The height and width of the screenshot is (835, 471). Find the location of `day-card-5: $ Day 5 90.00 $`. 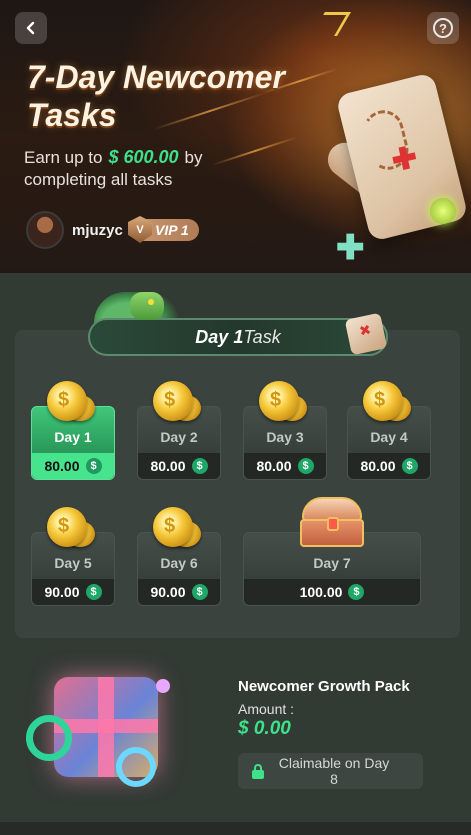

day-card-5: $ Day 5 90.00 $ is located at coordinates (73, 556).